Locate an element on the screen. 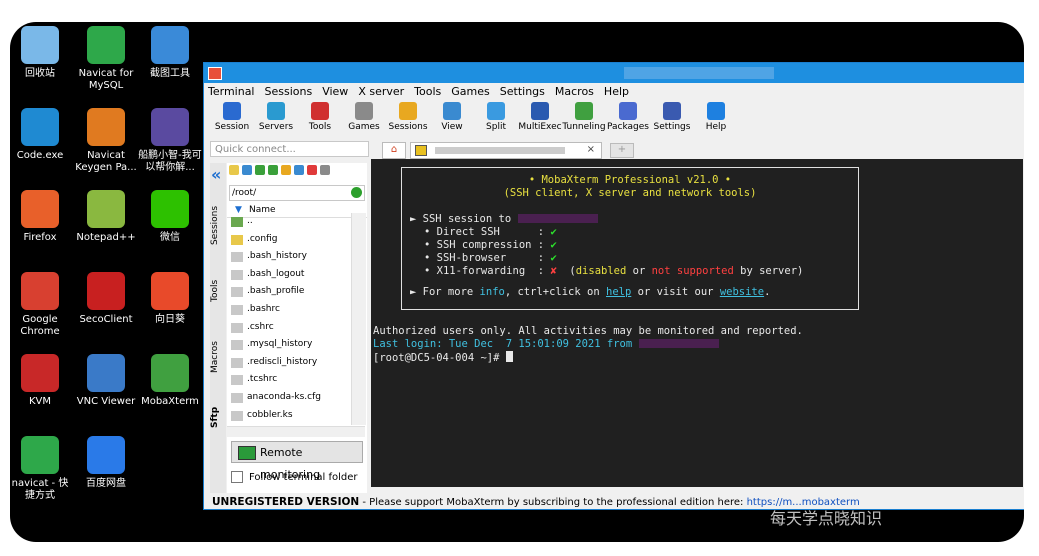 The height and width of the screenshot is (556, 1039). folder-up-icon is located at coordinates (234, 170).